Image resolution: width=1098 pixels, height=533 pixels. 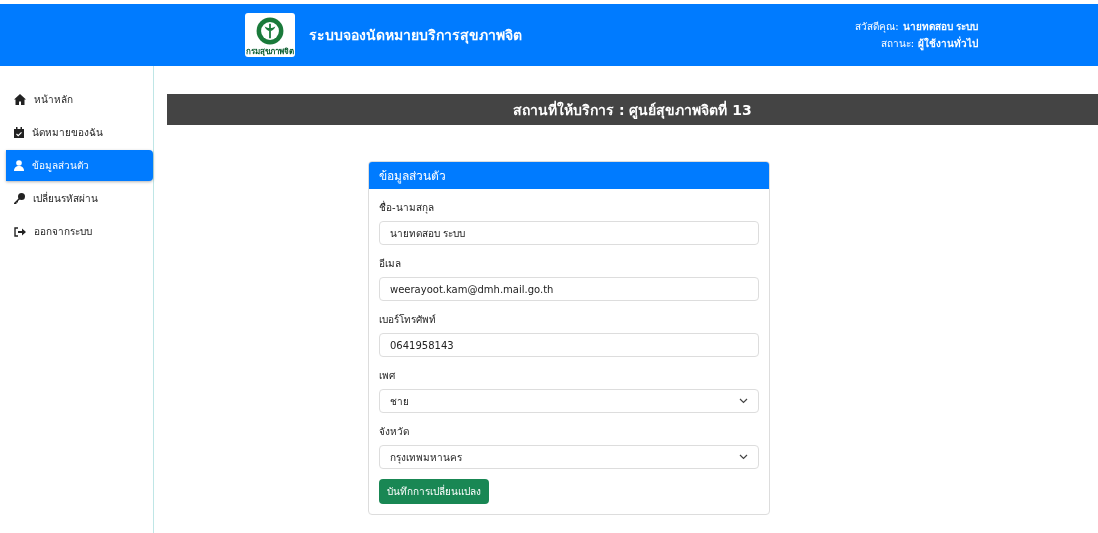 I want to click on input-field: นายทดสอบ ระบบ, so click(x=569, y=233).